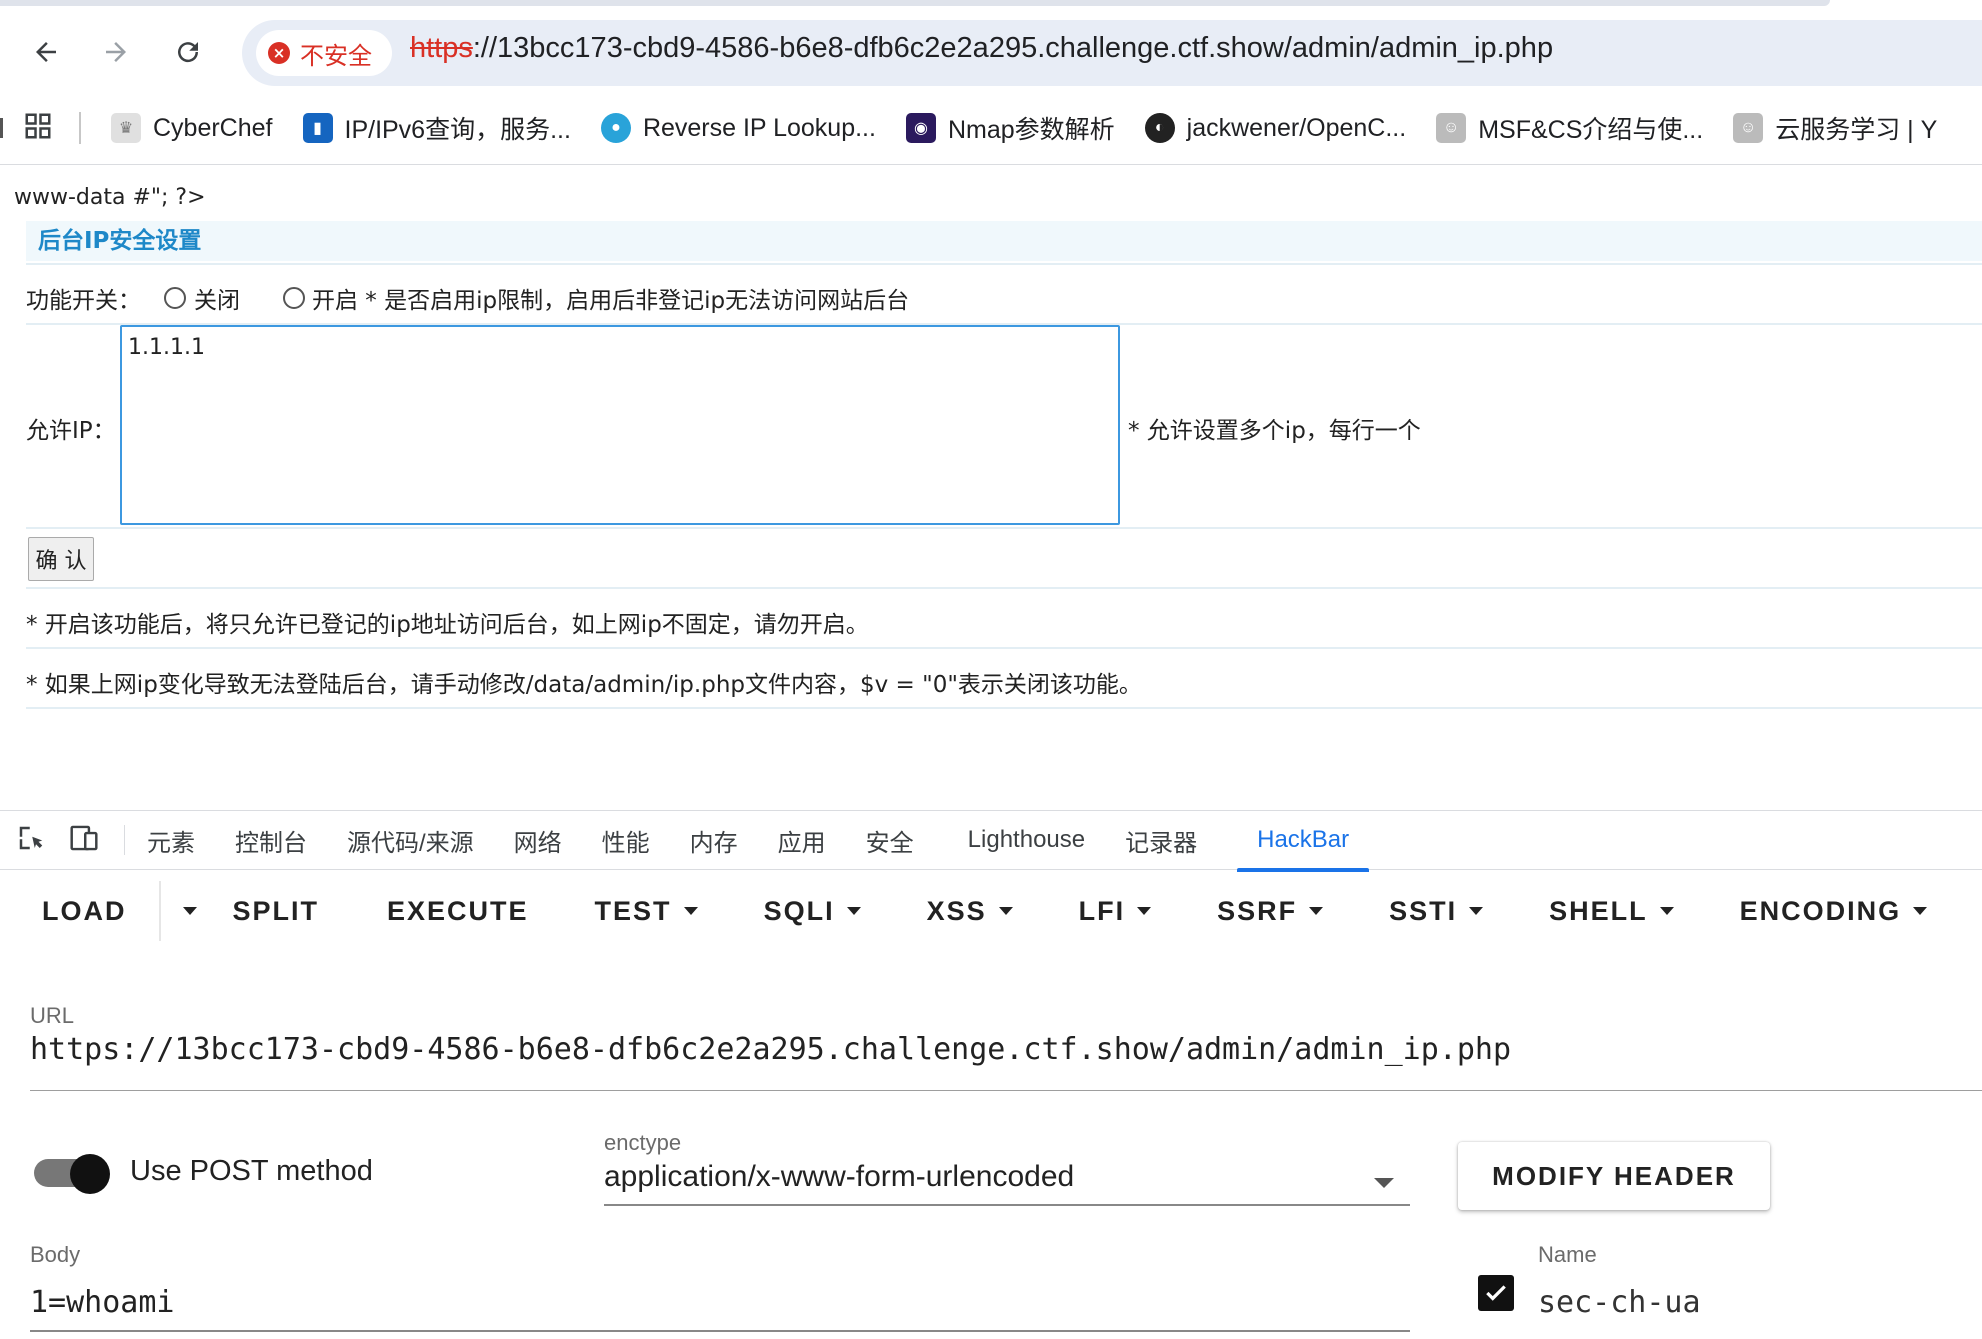  I want to click on ssrf-menu-button: SSRF, so click(1270, 911).